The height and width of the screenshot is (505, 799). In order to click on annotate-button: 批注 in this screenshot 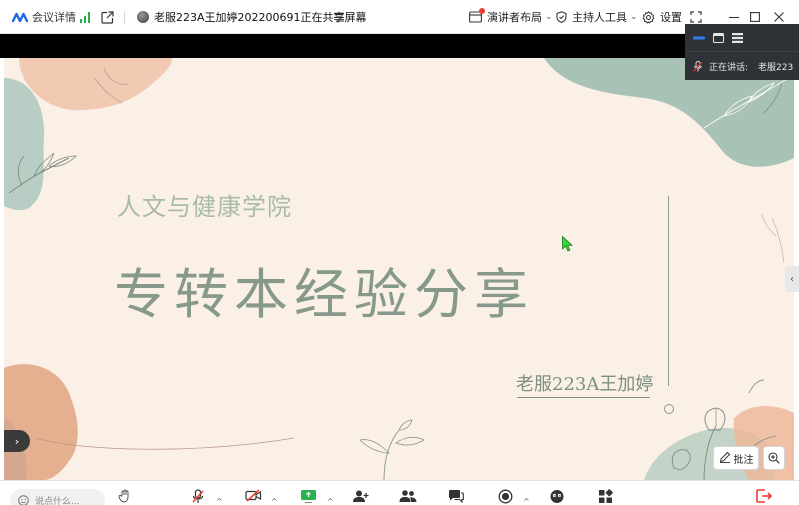, I will do `click(736, 458)`.